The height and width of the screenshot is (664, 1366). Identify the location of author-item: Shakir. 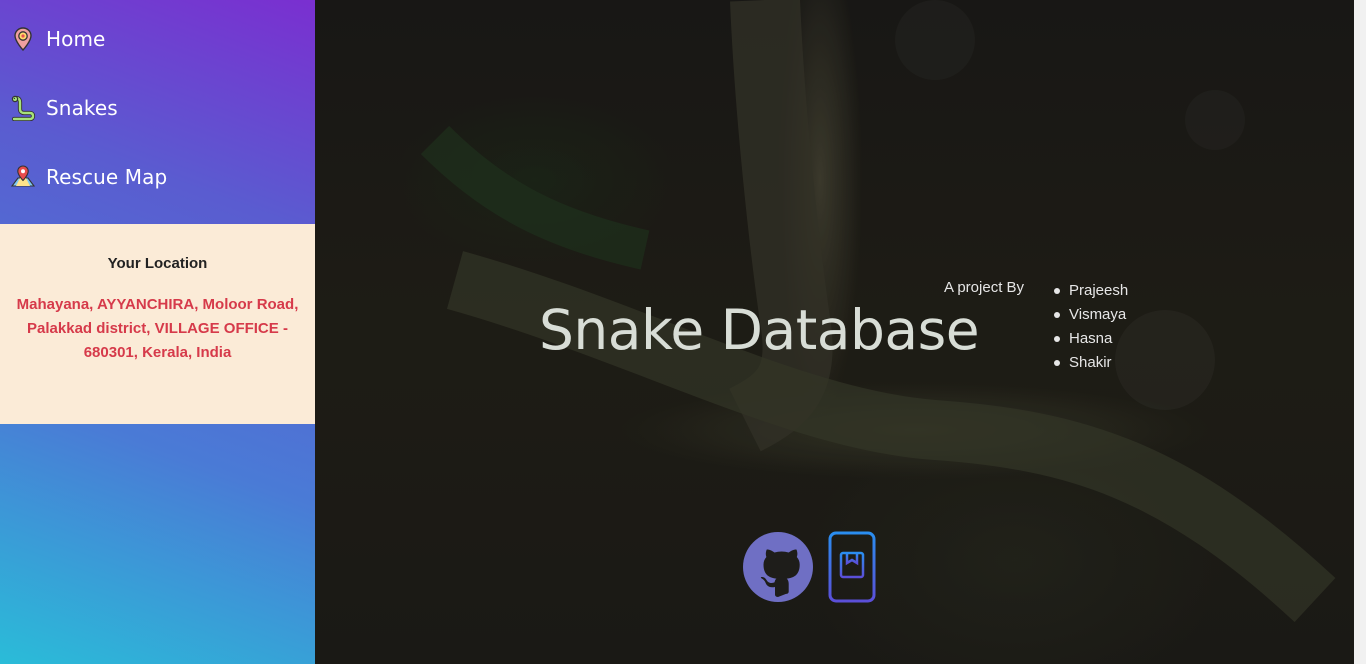
(1091, 363).